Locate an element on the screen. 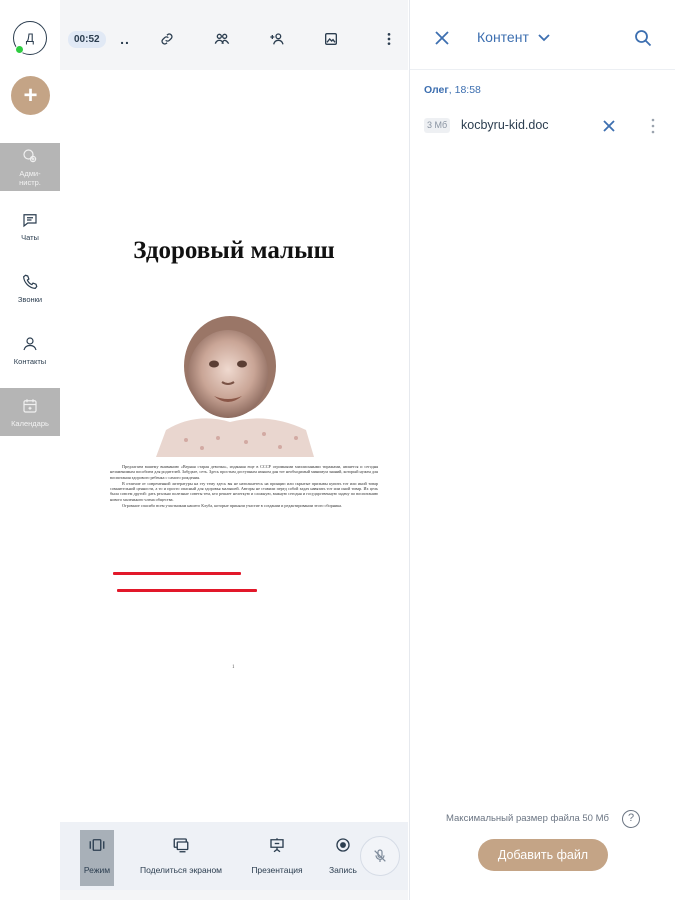 The height and width of the screenshot is (900, 675). message-meta: Олег, 18:58 is located at coordinates (452, 90).